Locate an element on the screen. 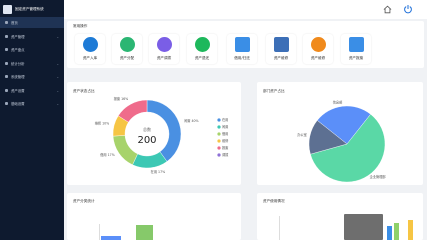 The image size is (427, 240). sidebar-item-base-settings: 基础设置 ⌄ is located at coordinates (32, 103).